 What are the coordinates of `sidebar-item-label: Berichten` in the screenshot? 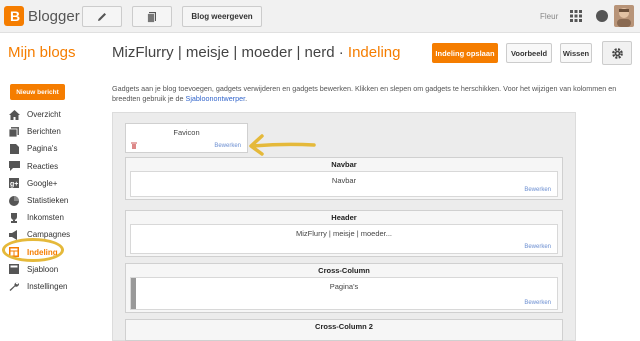 It's located at (44, 132).